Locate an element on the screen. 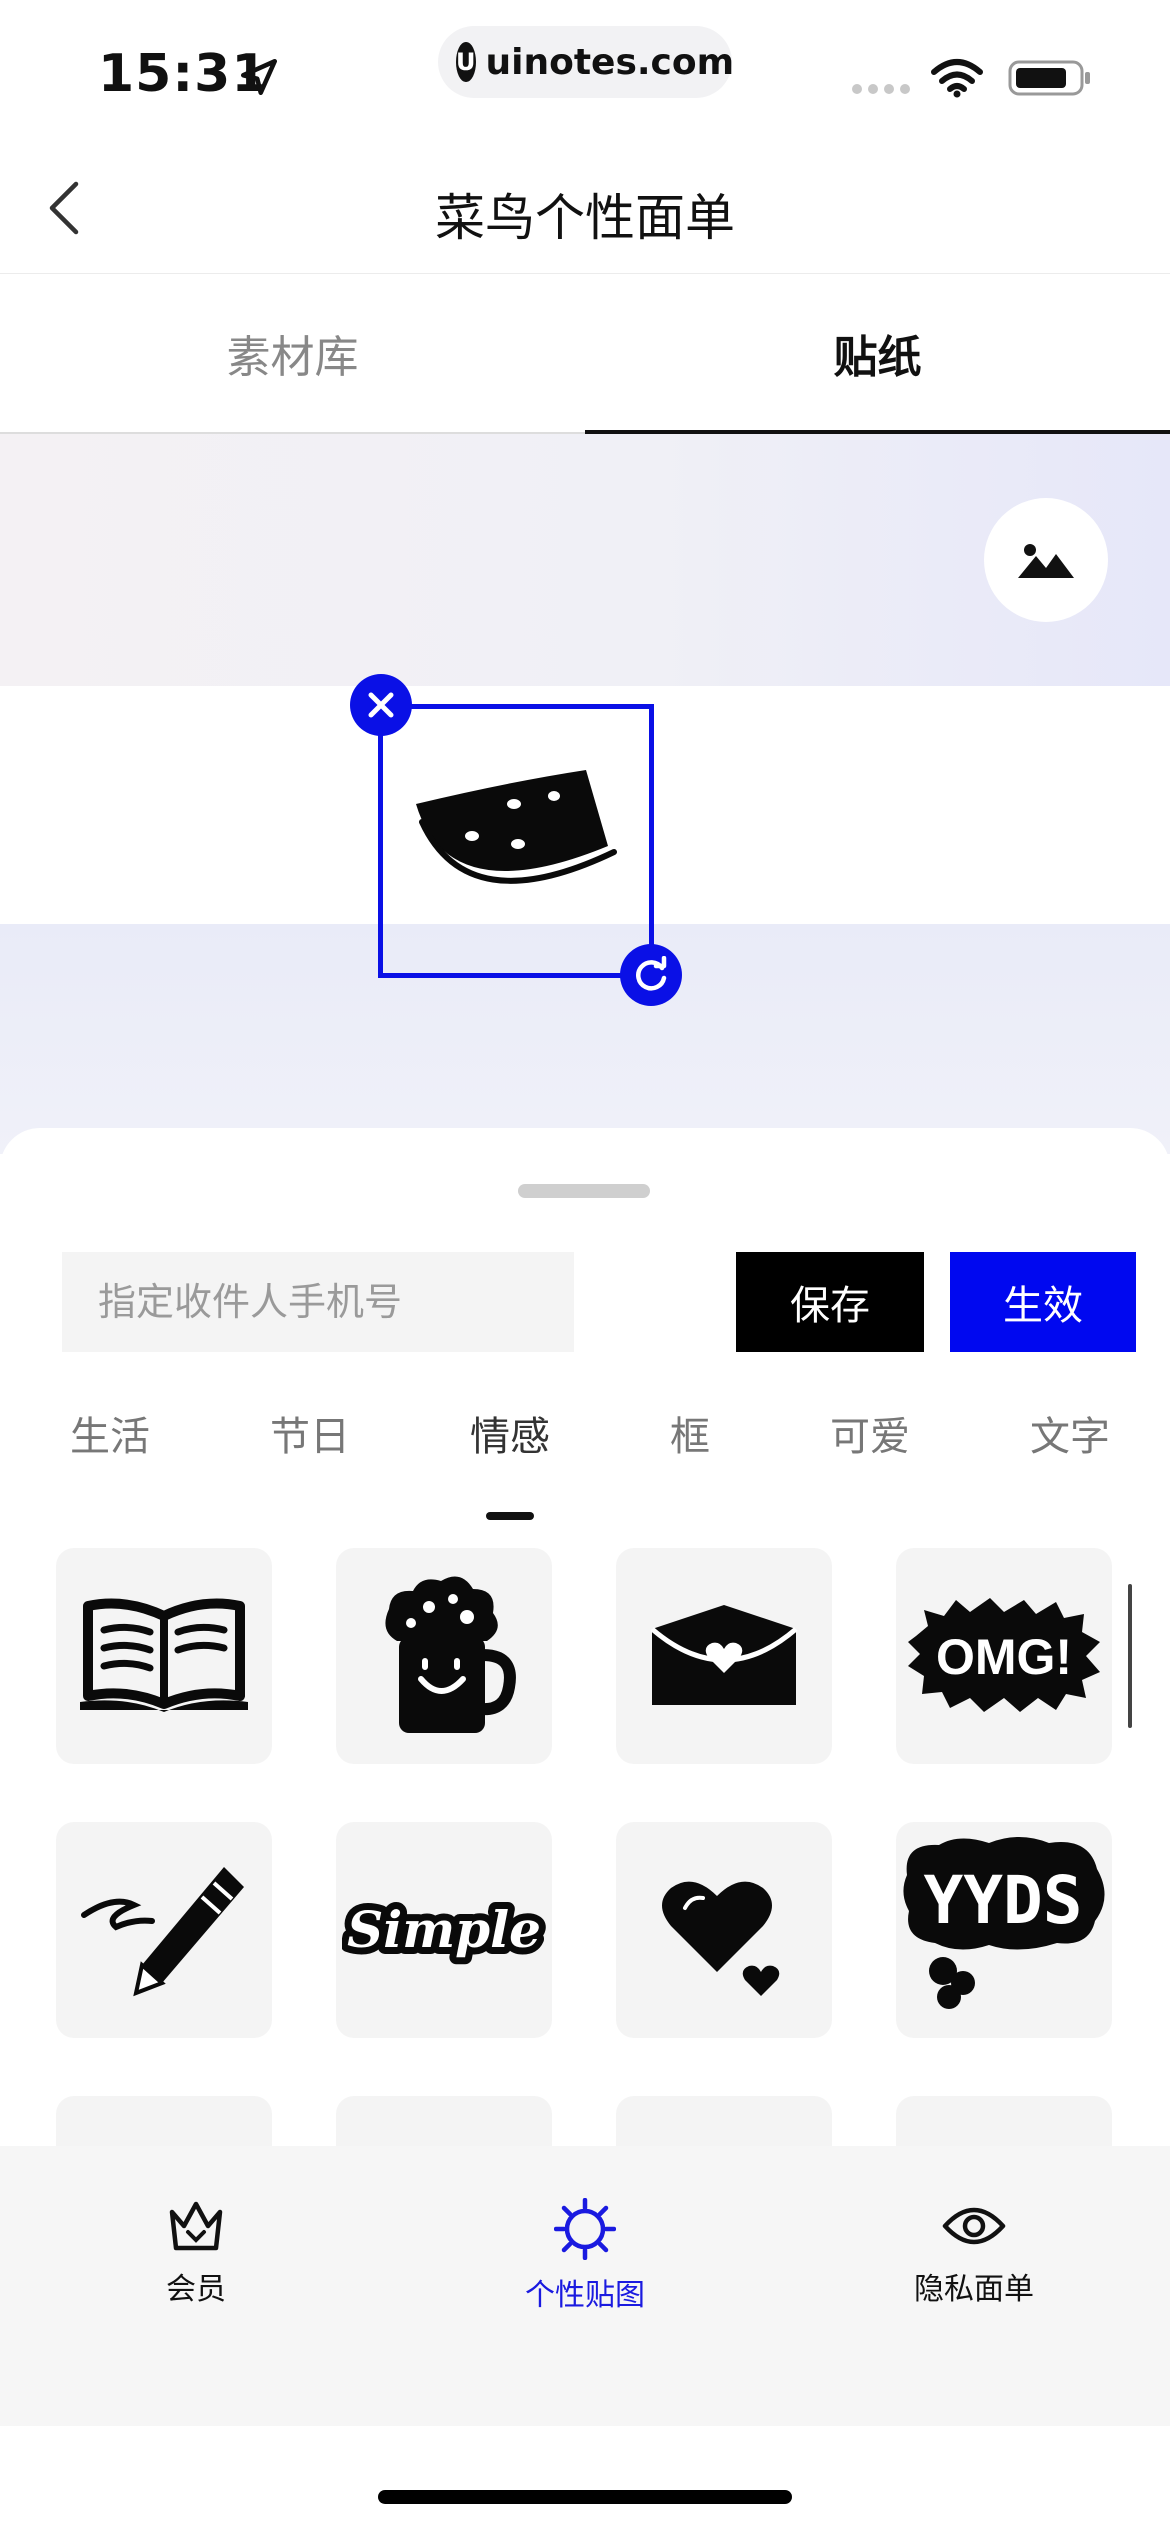 The height and width of the screenshot is (2532, 1170). tabbar-privacy-label-text: 隐私面单 is located at coordinates (974, 2289).